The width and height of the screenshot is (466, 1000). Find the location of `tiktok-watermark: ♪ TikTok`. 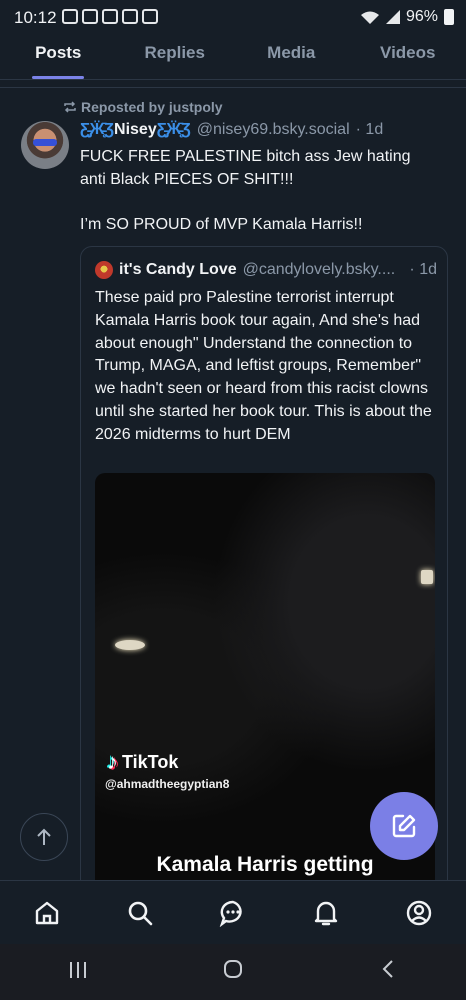

tiktok-watermark: ♪ TikTok is located at coordinates (142, 762).